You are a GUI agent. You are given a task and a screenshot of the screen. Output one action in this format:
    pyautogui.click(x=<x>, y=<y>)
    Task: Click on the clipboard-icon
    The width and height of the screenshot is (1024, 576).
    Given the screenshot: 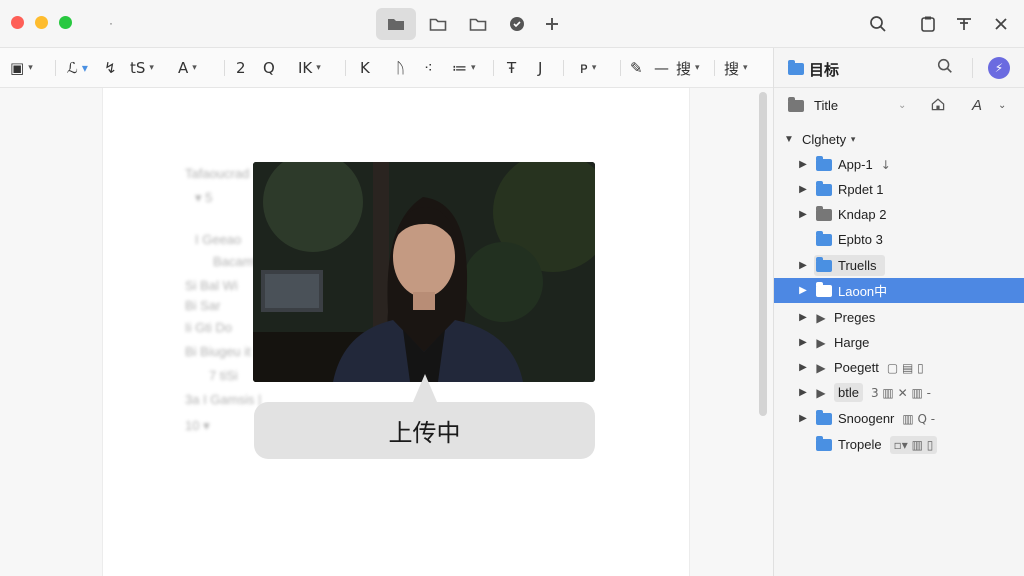 What is the action you would take?
    pyautogui.click(x=928, y=24)
    